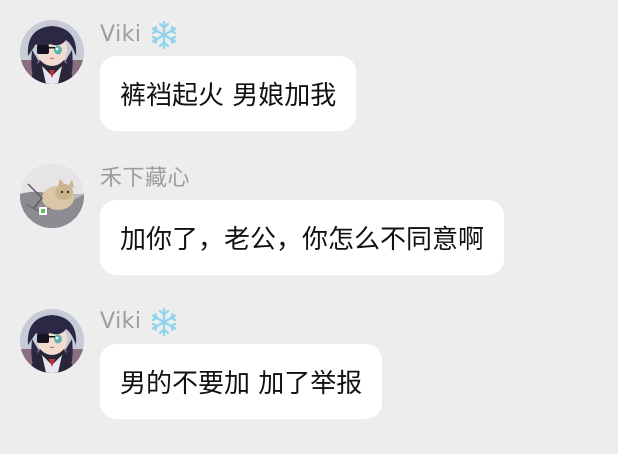 The image size is (618, 454). I want to click on sender-label: 禾下藏心, so click(145, 179).